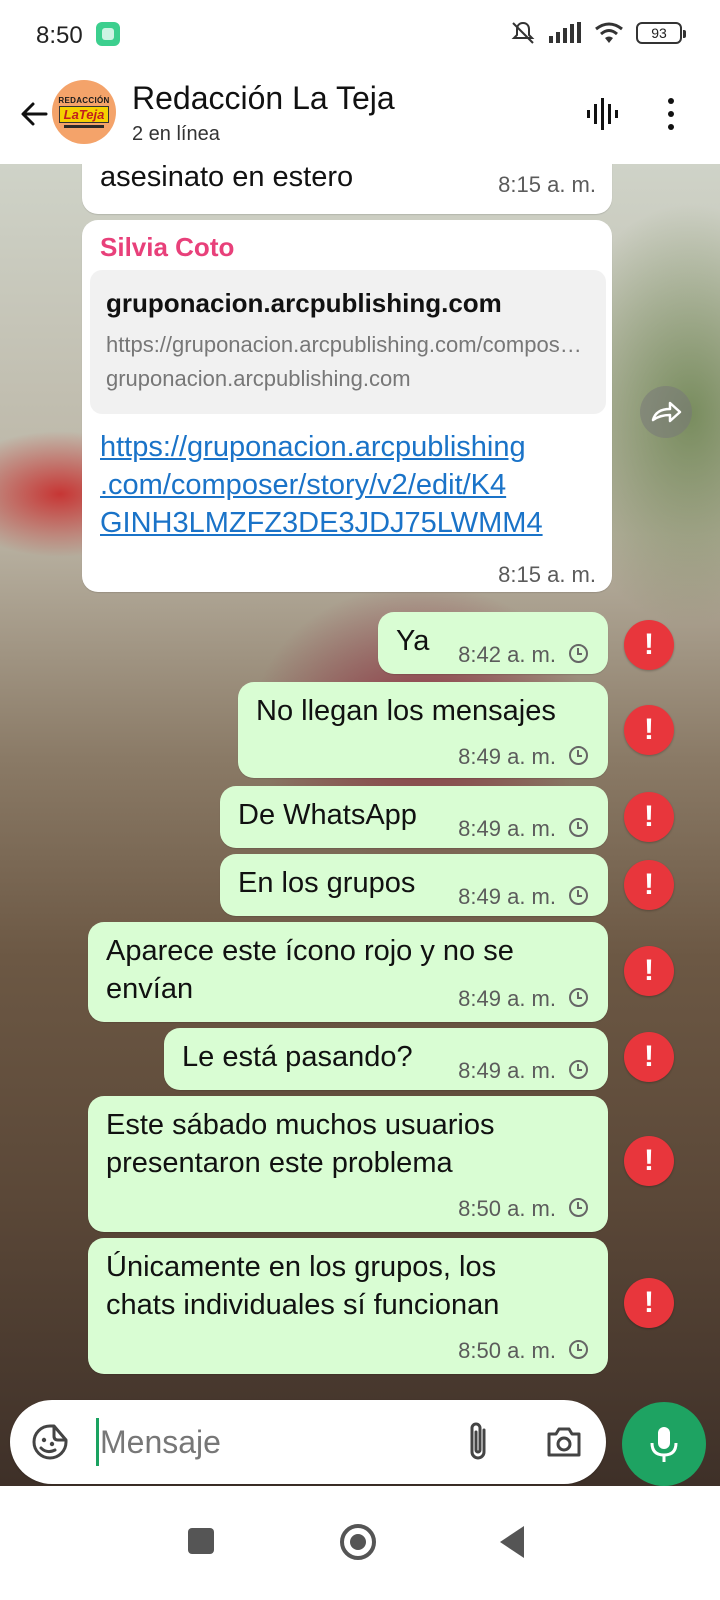 Image resolution: width=720 pixels, height=1600 pixels. I want to click on home-button, so click(358, 1542).